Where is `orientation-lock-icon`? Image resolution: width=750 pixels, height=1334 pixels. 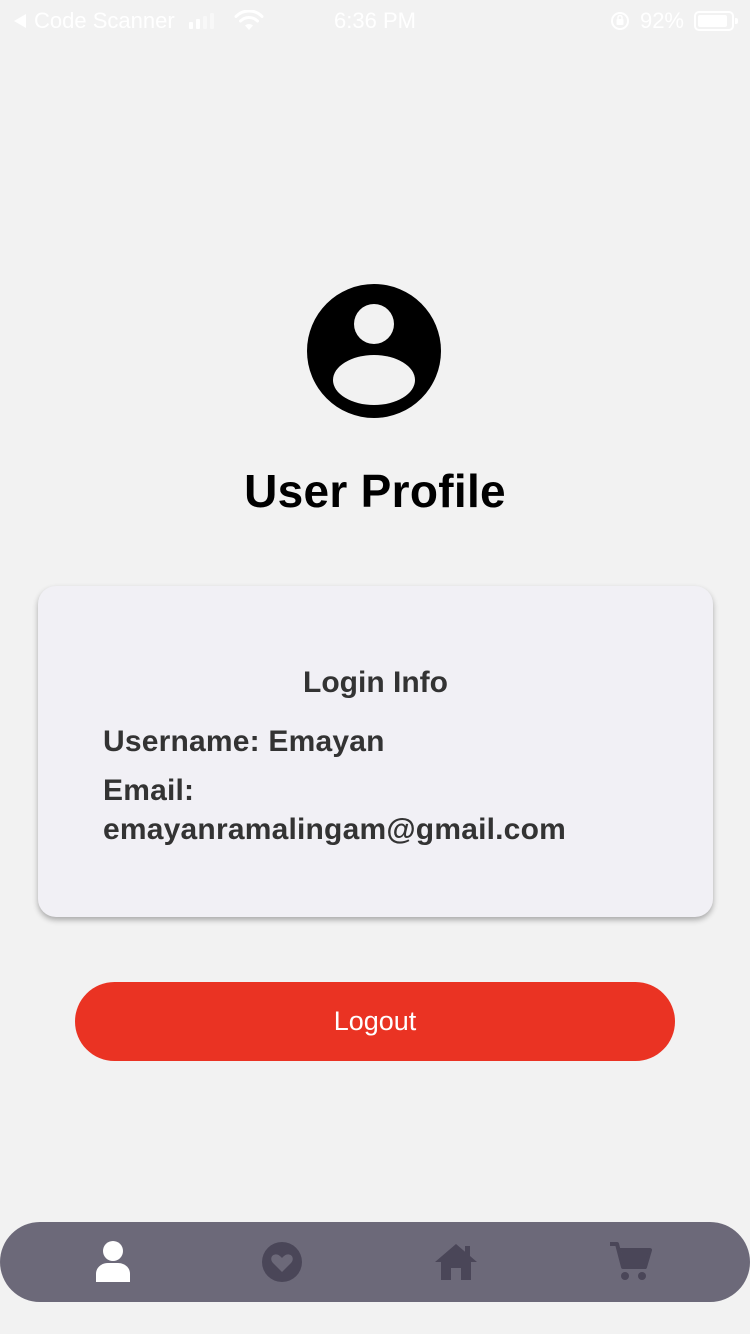 orientation-lock-icon is located at coordinates (619, 21).